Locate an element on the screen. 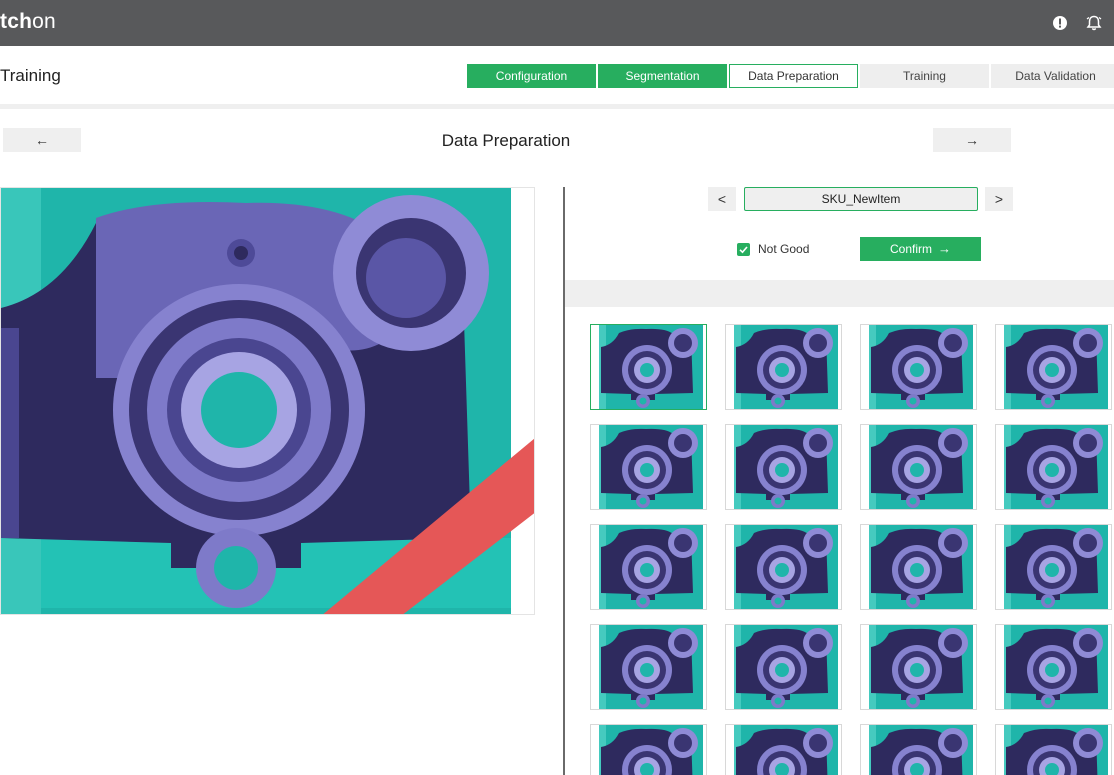 This screenshot has height=775, width=1114. section-title: Data Preparation is located at coordinates (506, 140).